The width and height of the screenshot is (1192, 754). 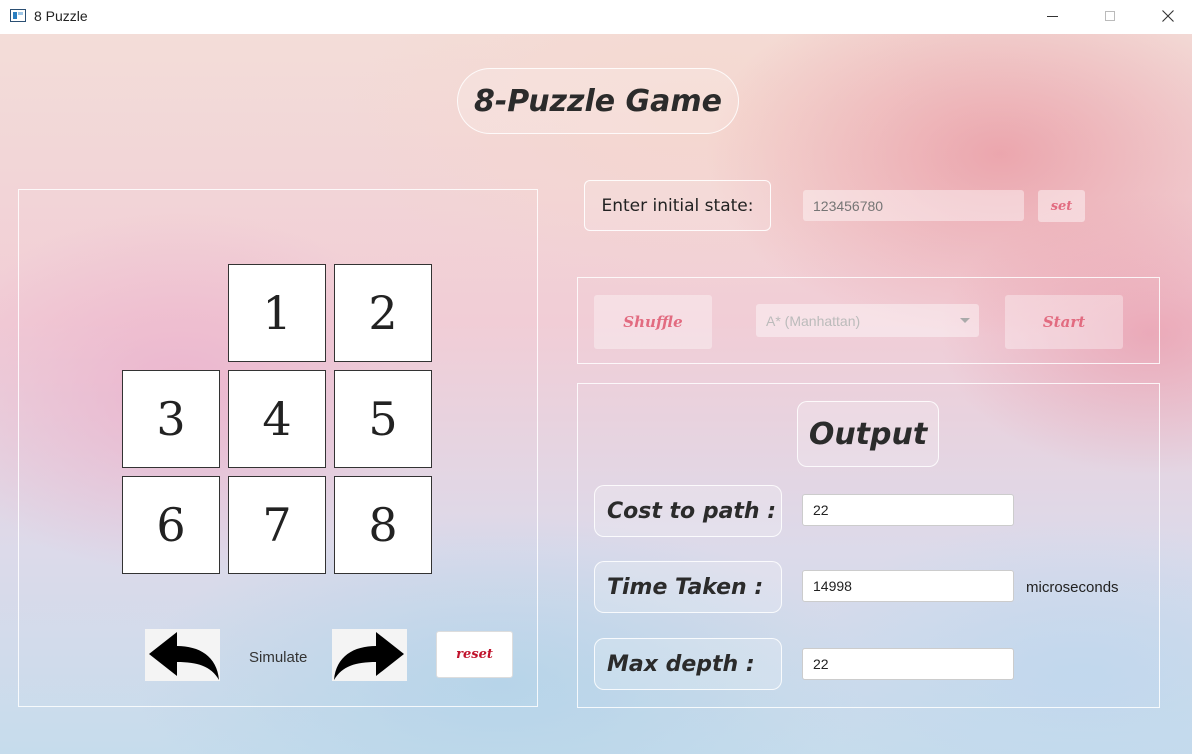 What do you see at coordinates (383, 525) in the screenshot?
I see `tile-8: 8` at bounding box center [383, 525].